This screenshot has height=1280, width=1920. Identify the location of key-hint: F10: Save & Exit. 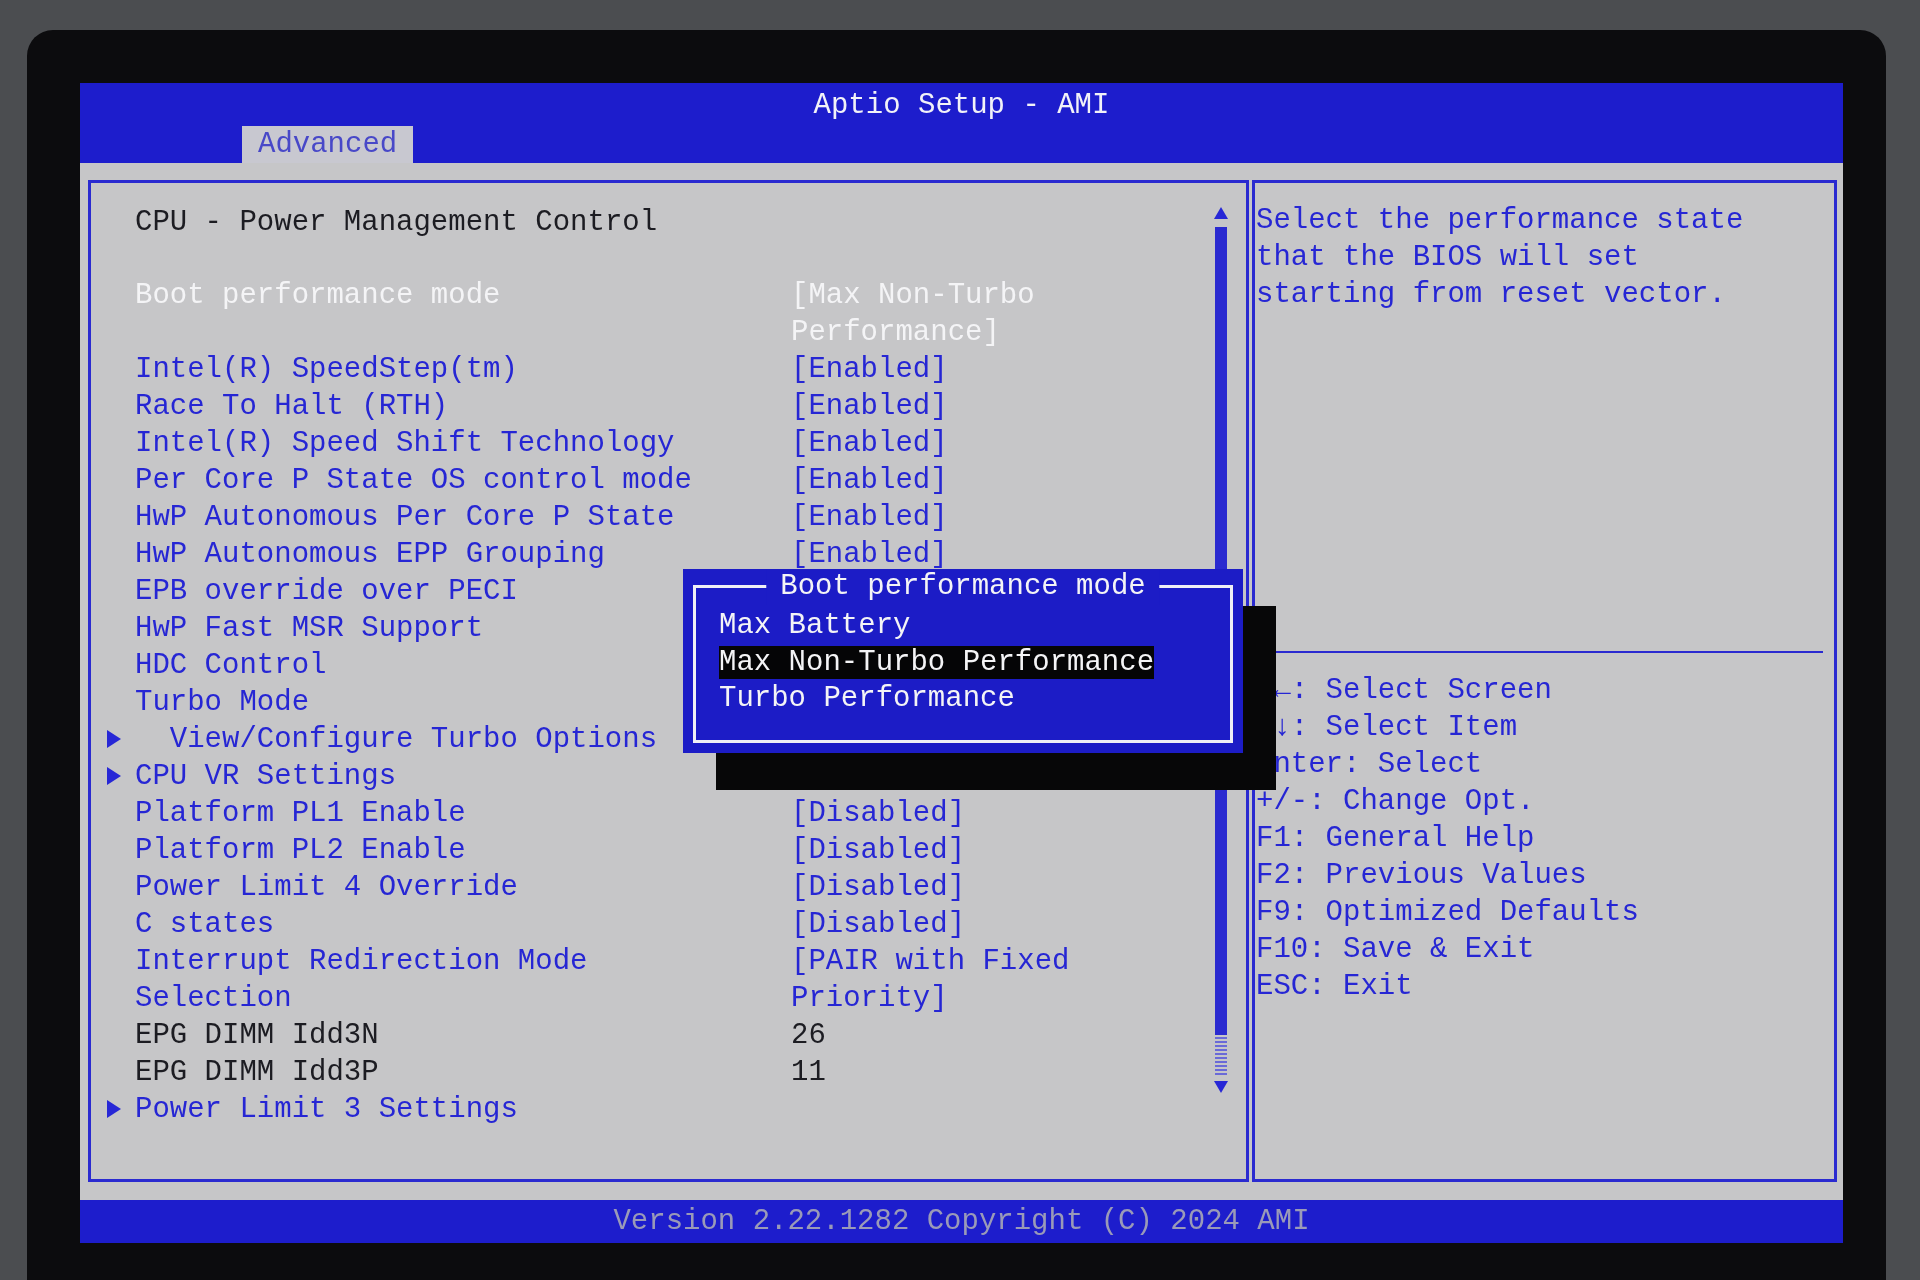
(1395, 950).